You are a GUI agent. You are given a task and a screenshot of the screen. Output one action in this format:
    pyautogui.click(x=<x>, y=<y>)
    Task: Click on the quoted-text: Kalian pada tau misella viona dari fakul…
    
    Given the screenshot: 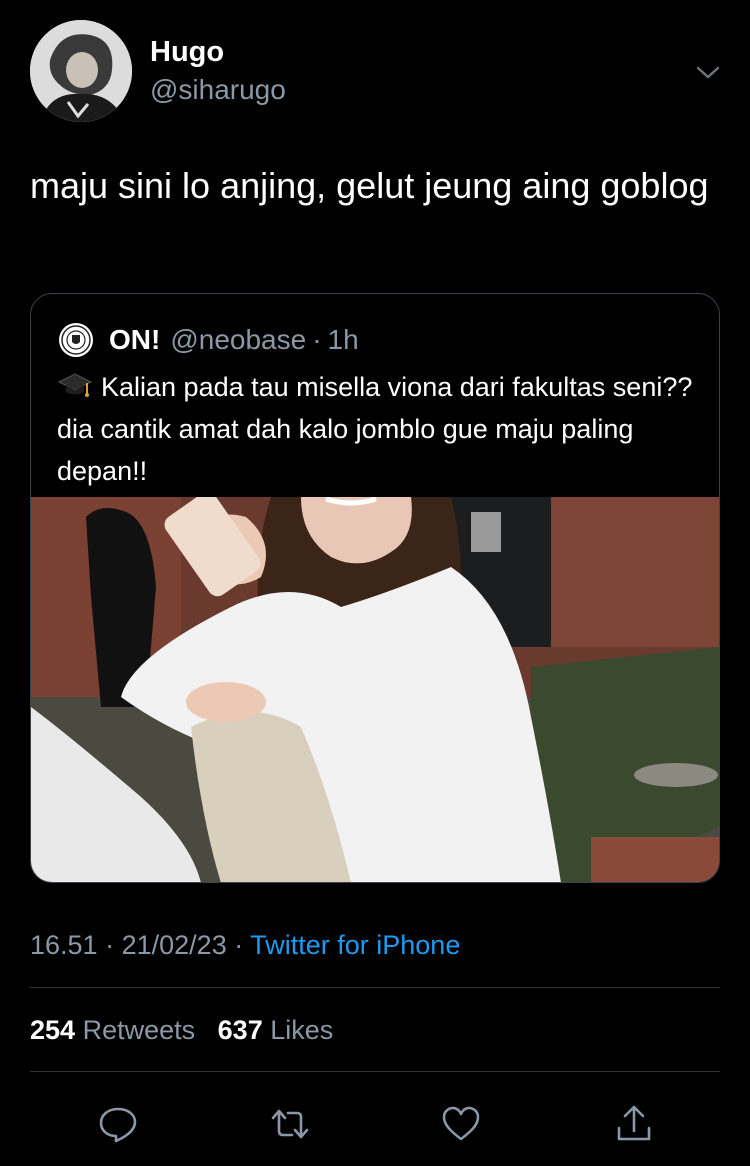 What is the action you would take?
    pyautogui.click(x=375, y=429)
    